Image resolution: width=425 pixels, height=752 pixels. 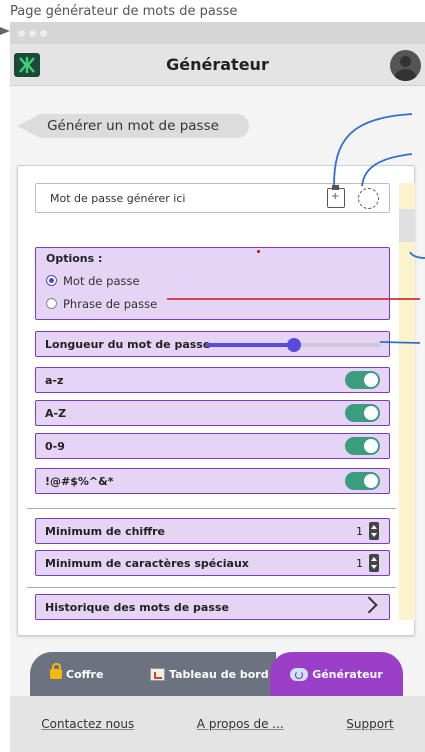 I want to click on min-special-label: Minimum de caractères spéciaux, so click(x=147, y=563).